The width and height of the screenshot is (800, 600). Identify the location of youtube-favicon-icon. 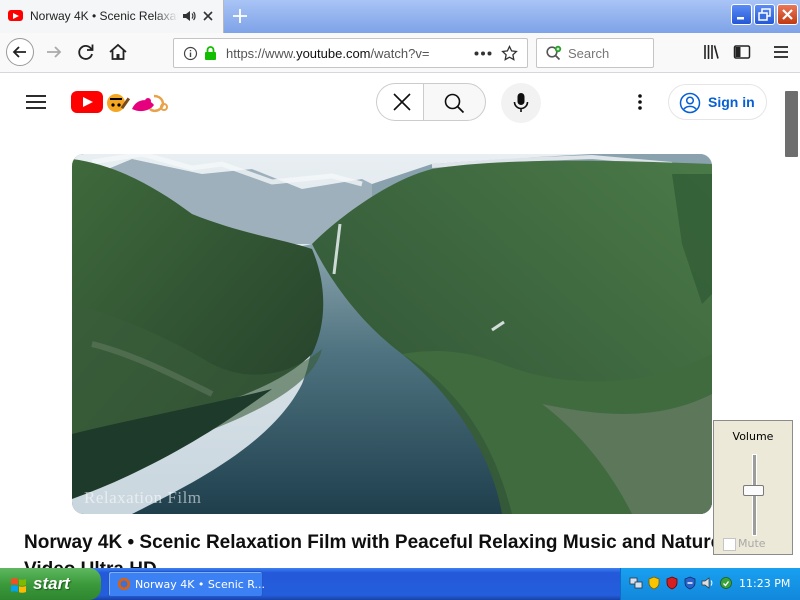
(15, 15).